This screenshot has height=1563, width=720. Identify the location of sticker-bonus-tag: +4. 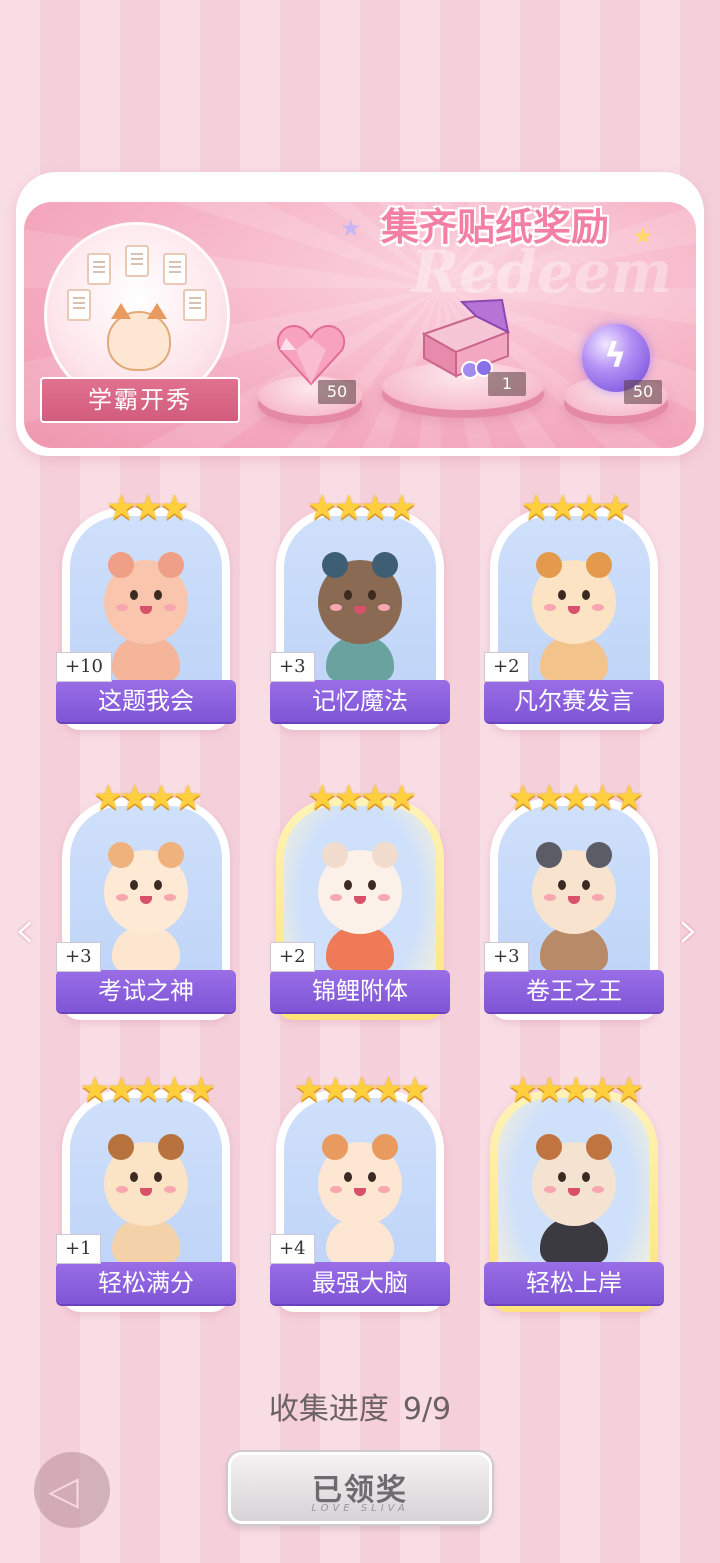
(292, 1249).